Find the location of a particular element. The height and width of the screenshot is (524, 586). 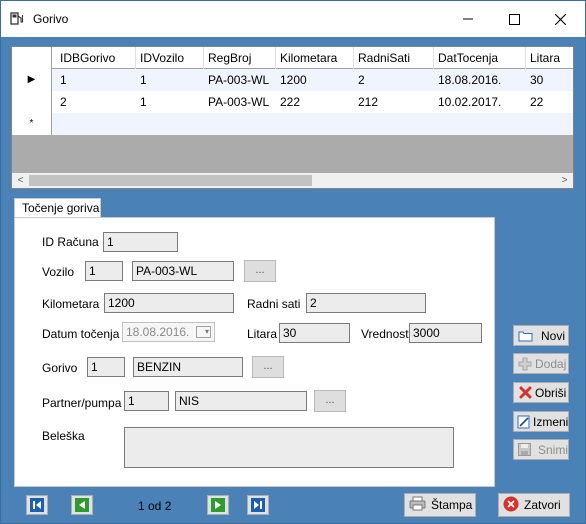

minimize-button is located at coordinates (468, 19).